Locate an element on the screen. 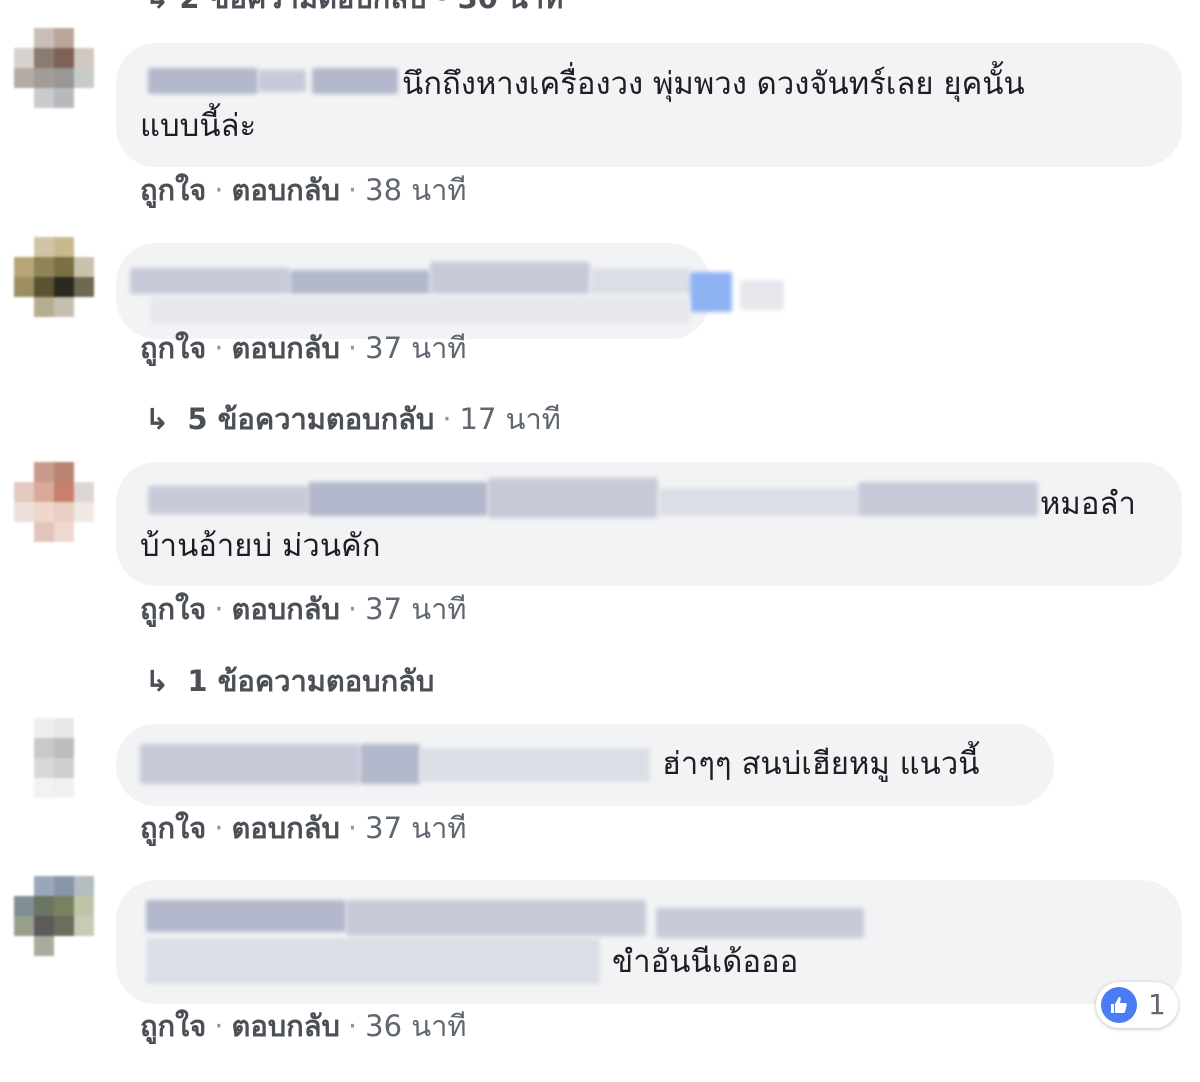 This screenshot has height=1082, width=1200. comment-actions: ถูกใจ · ตอบกลับ · 36 นาที is located at coordinates (303, 1026).